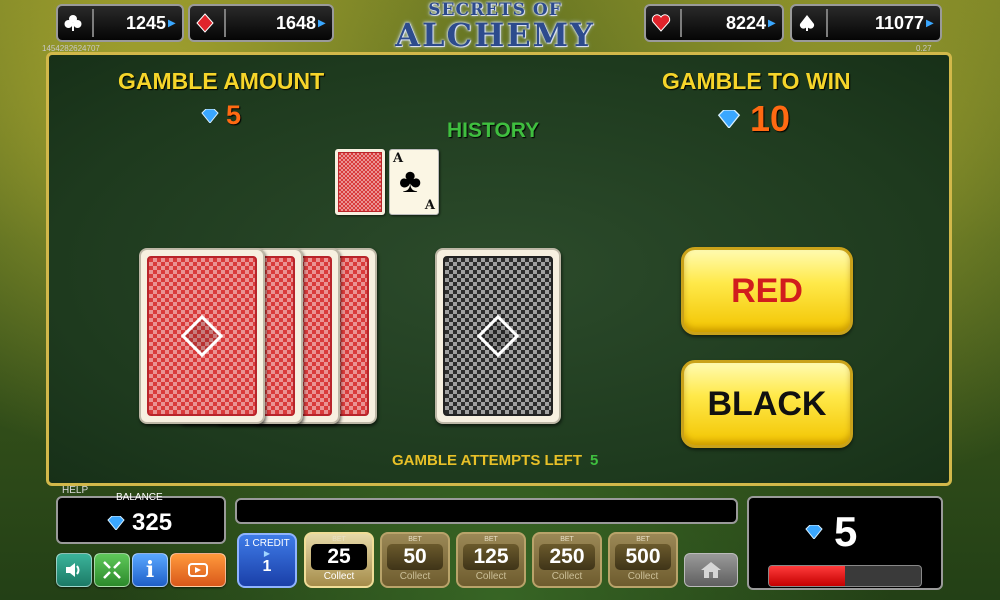 The width and height of the screenshot is (1000, 600). I want to click on counter-value: 11077, so click(899, 22).